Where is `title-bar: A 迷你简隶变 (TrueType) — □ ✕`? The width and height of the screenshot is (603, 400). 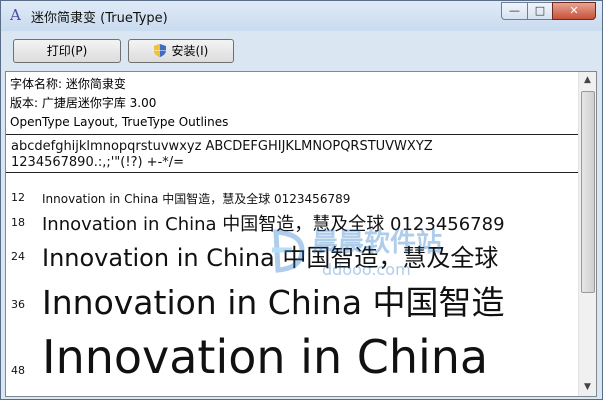 title-bar: A 迷你简隶变 (TrueType) — □ ✕ is located at coordinates (301, 16).